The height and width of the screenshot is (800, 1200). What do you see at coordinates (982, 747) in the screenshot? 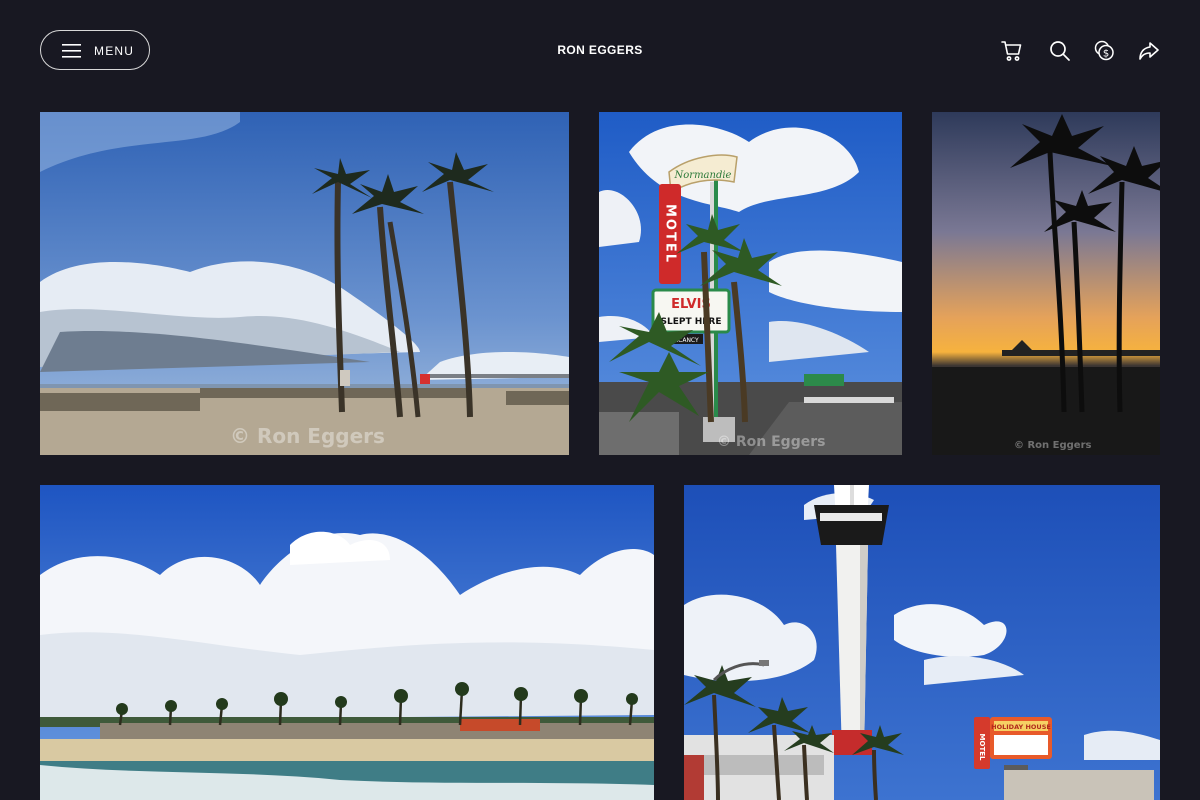
I see `sign-motel-small: MOTEL` at bounding box center [982, 747].